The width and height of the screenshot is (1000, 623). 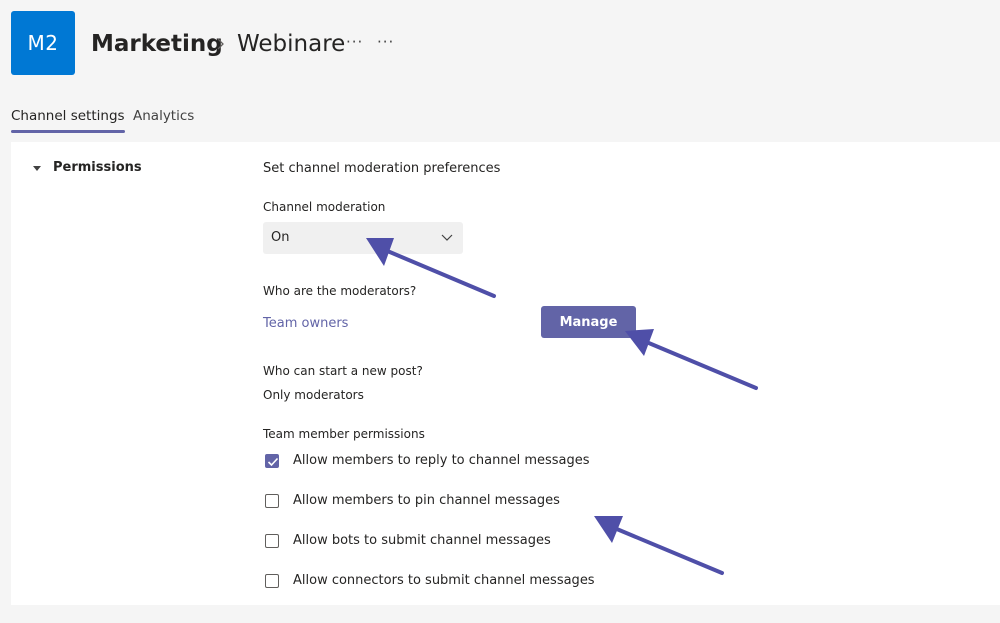 I want to click on manage-button: Manage, so click(x=588, y=322).